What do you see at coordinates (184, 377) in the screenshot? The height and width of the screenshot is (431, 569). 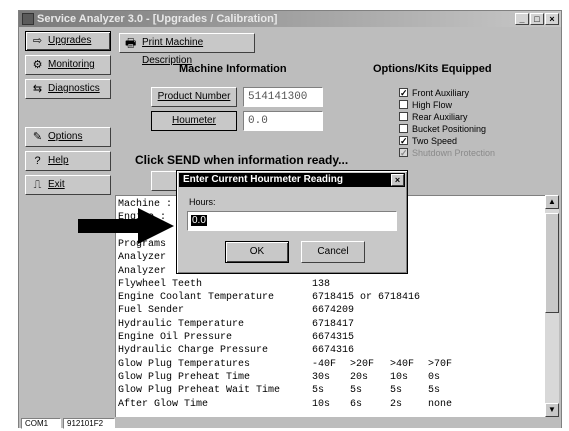 I see `list-item-label: Glow Plug Preheat Time` at bounding box center [184, 377].